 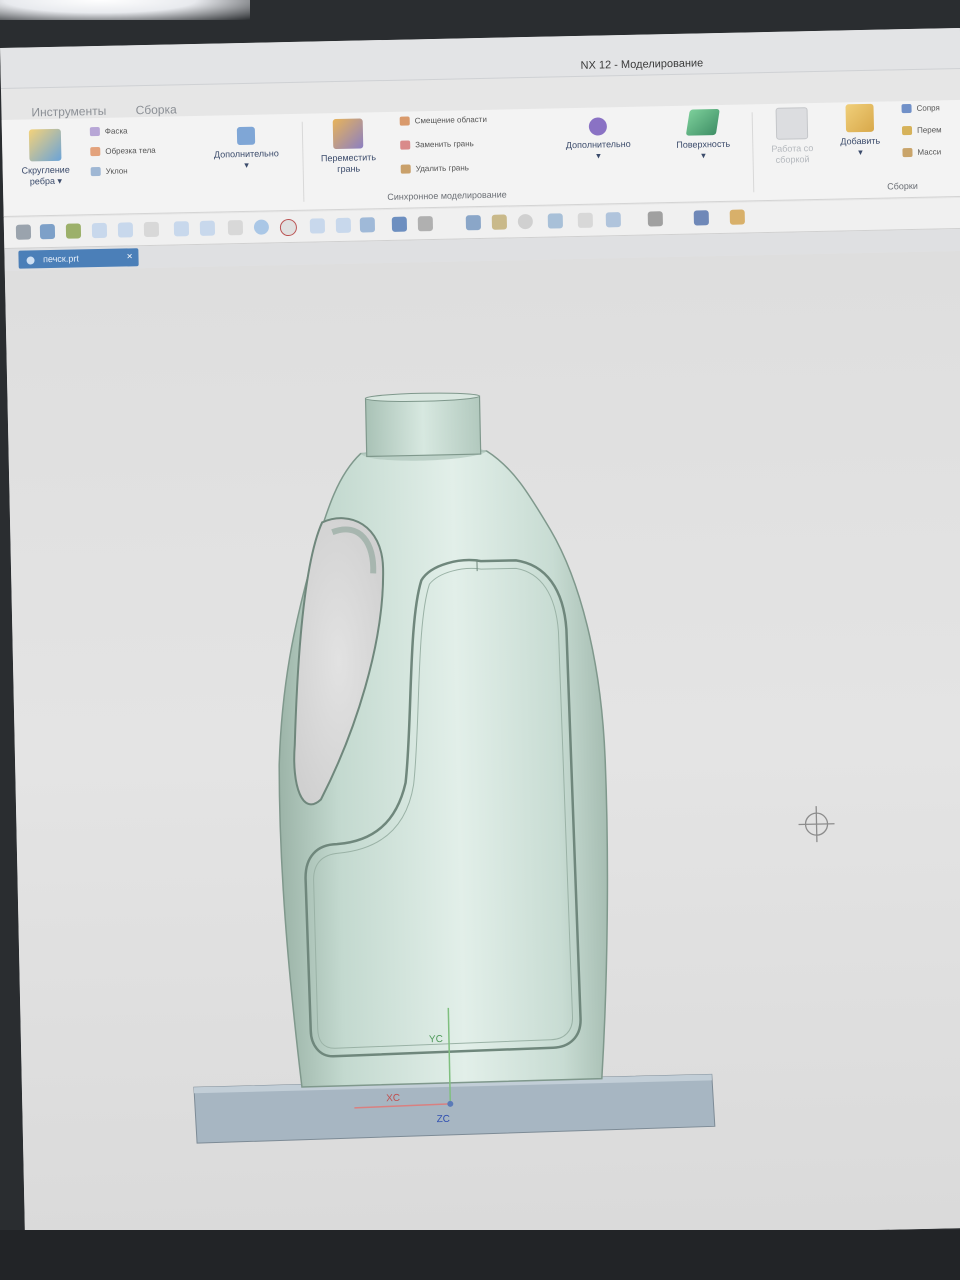 I want to click on draft-label: Уклон, so click(x=116, y=171).